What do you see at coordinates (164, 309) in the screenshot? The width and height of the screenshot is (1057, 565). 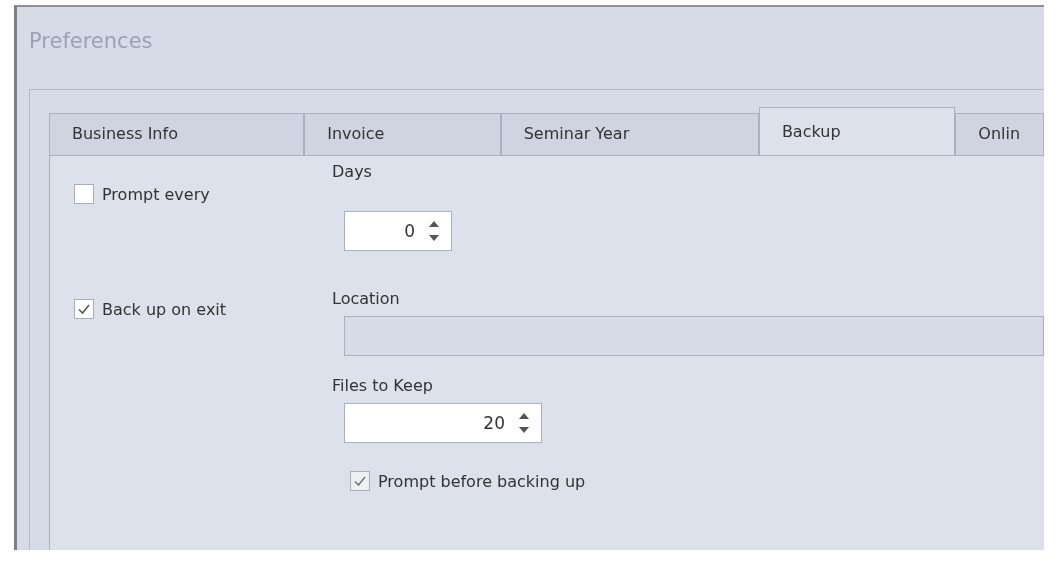 I see `checkbox-label: Back up on exit` at bounding box center [164, 309].